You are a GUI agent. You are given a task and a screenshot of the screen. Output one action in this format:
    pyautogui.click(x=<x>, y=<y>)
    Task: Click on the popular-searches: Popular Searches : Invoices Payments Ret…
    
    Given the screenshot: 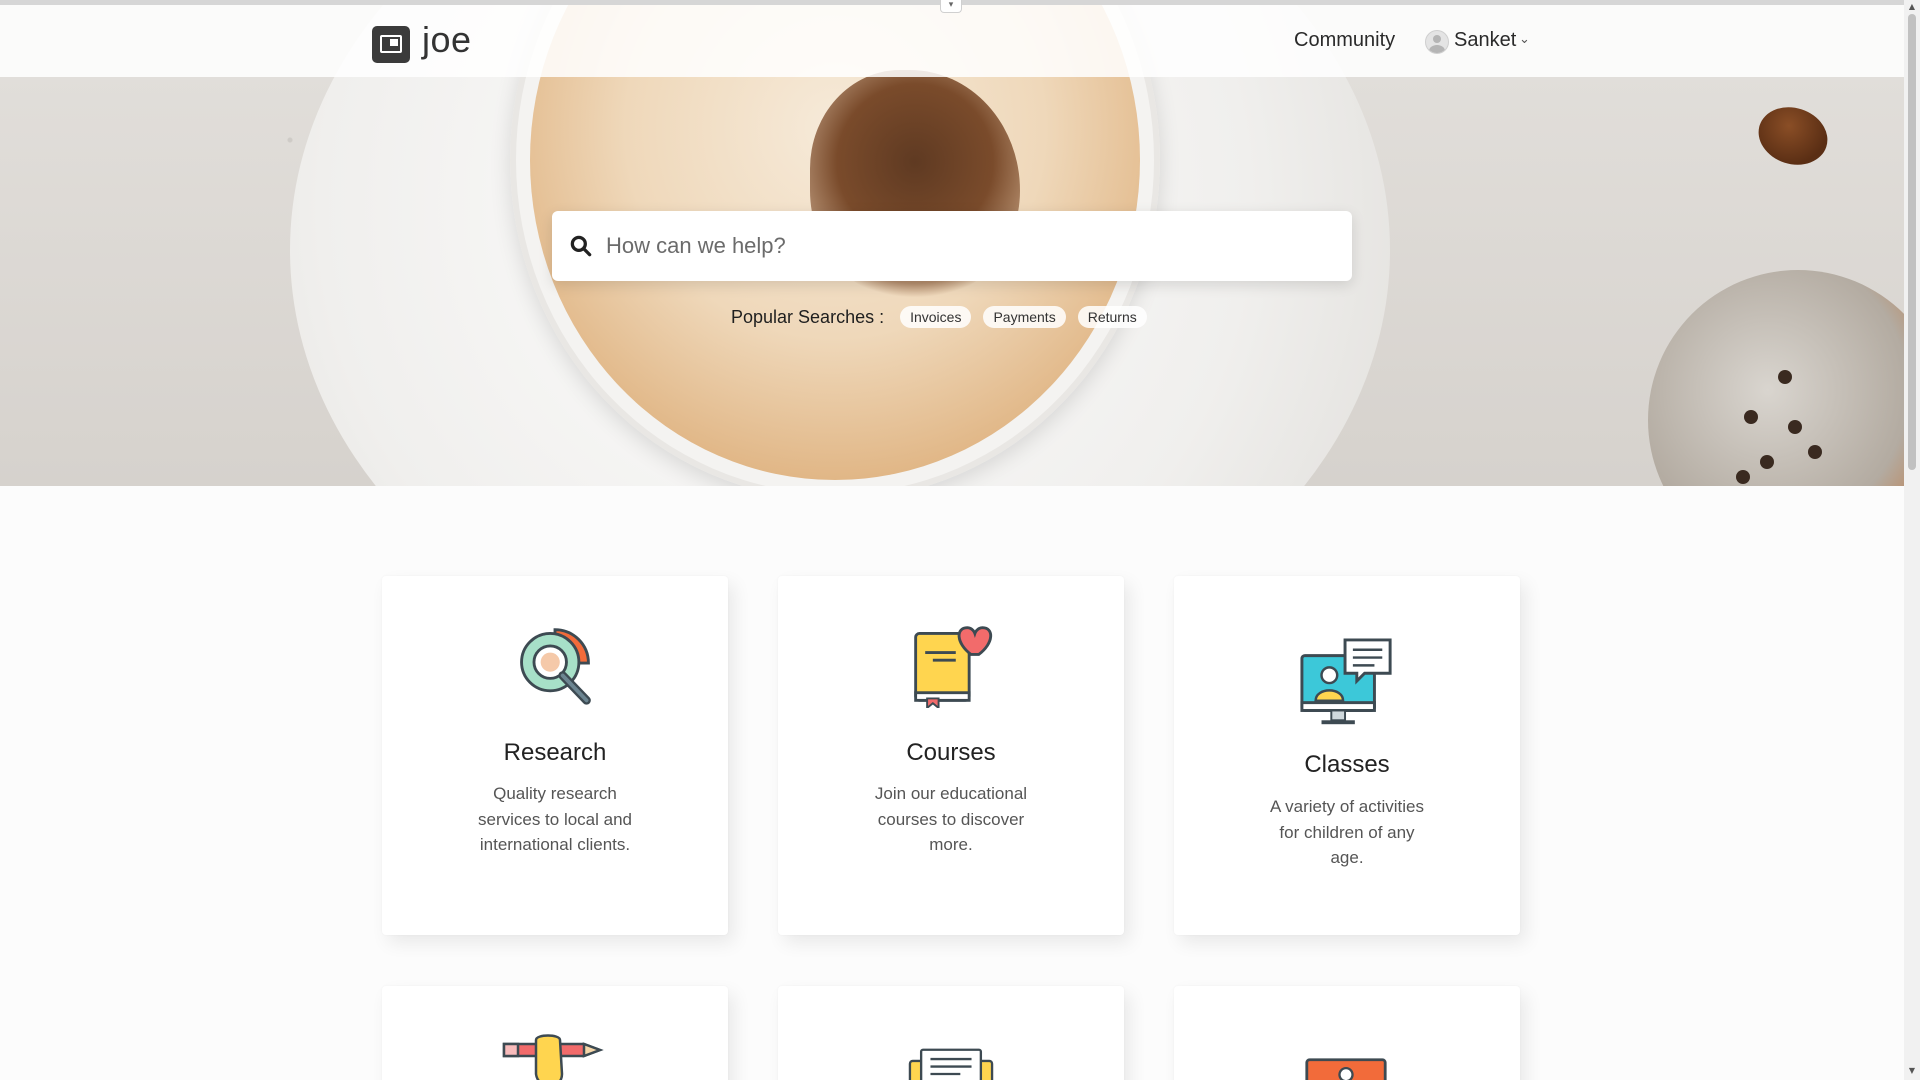 What is the action you would take?
    pyautogui.click(x=939, y=317)
    